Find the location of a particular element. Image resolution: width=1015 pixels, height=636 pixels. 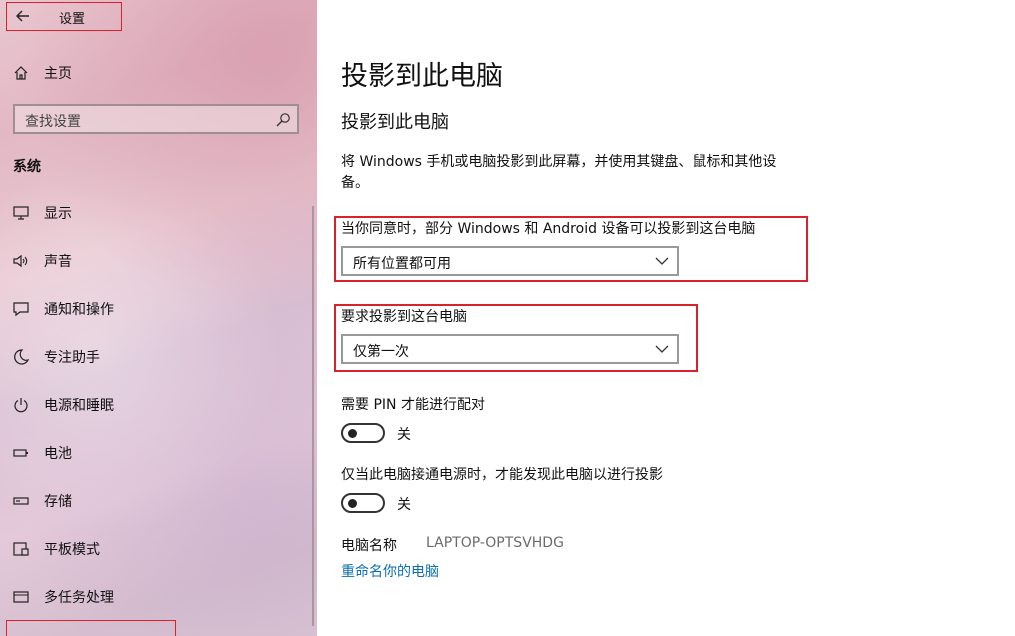

sidebar-item-label: 主页 is located at coordinates (58, 74).